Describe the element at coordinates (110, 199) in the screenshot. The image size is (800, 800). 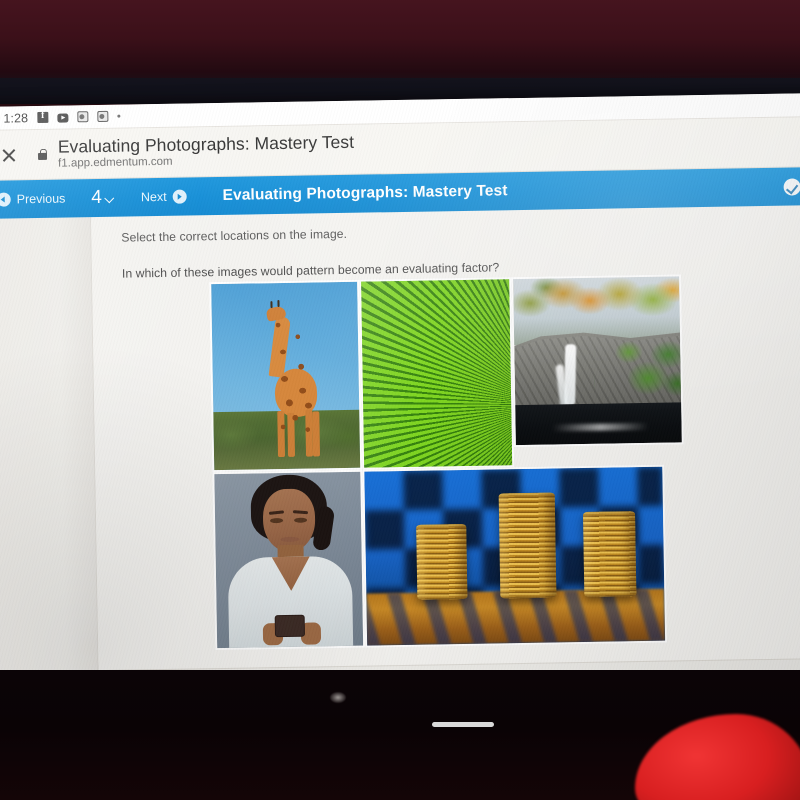
I see `chevron-down-icon` at that location.